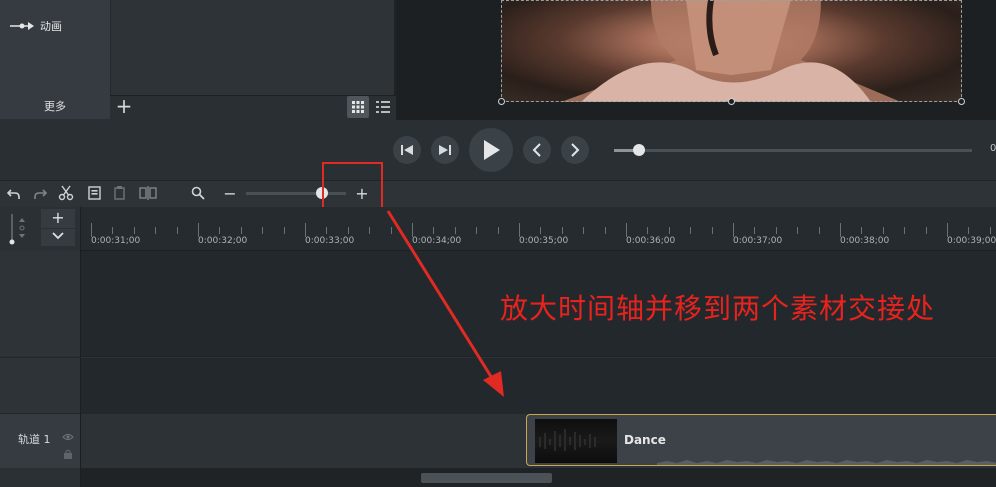 This screenshot has width=996, height=487. Describe the element at coordinates (865, 241) in the screenshot. I see `ruler-label: 0:00:38;00` at that location.